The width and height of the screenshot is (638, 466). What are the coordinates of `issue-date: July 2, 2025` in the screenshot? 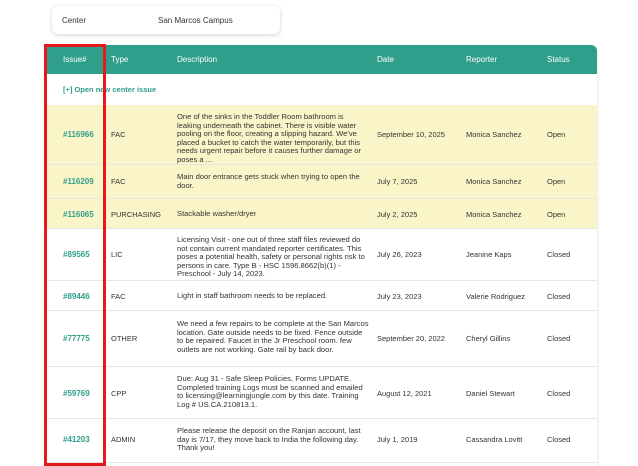 It's located at (397, 214).